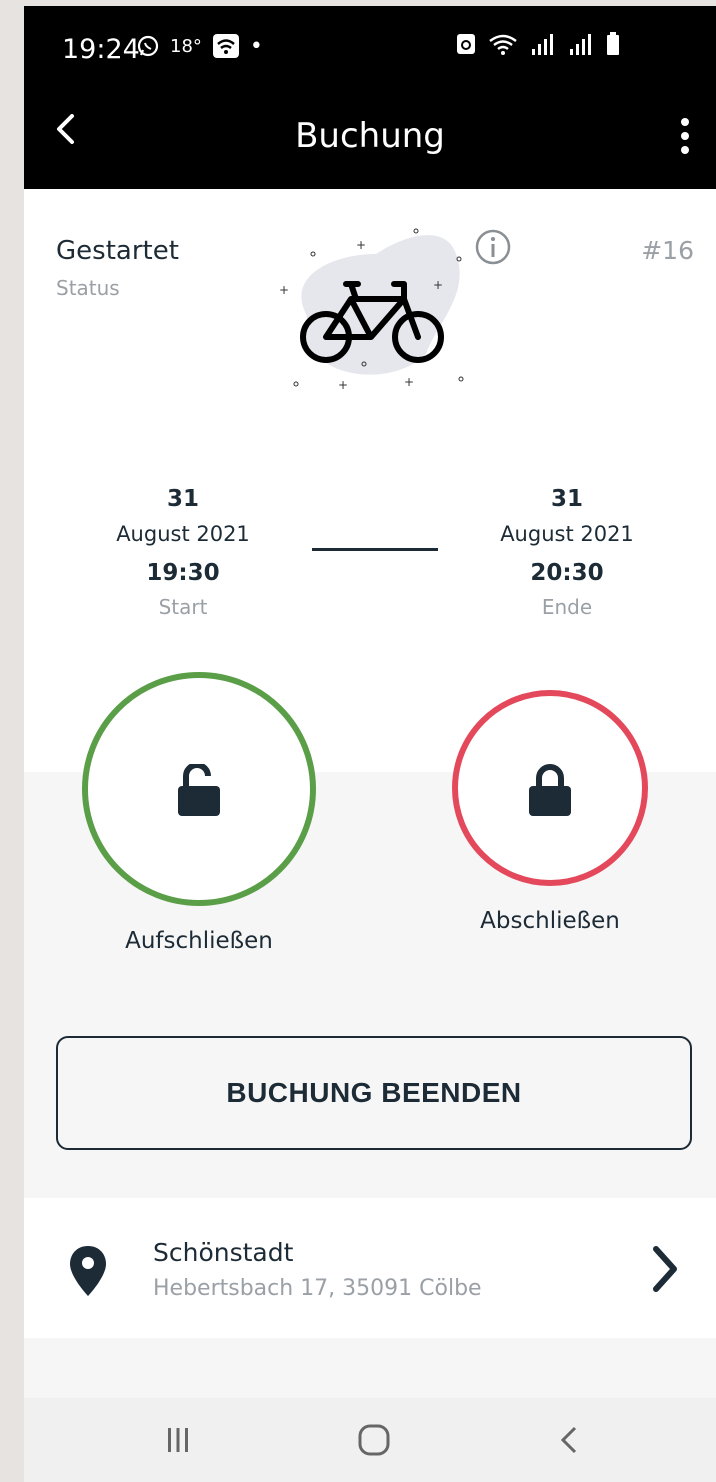  I want to click on lock-button, so click(550, 788).